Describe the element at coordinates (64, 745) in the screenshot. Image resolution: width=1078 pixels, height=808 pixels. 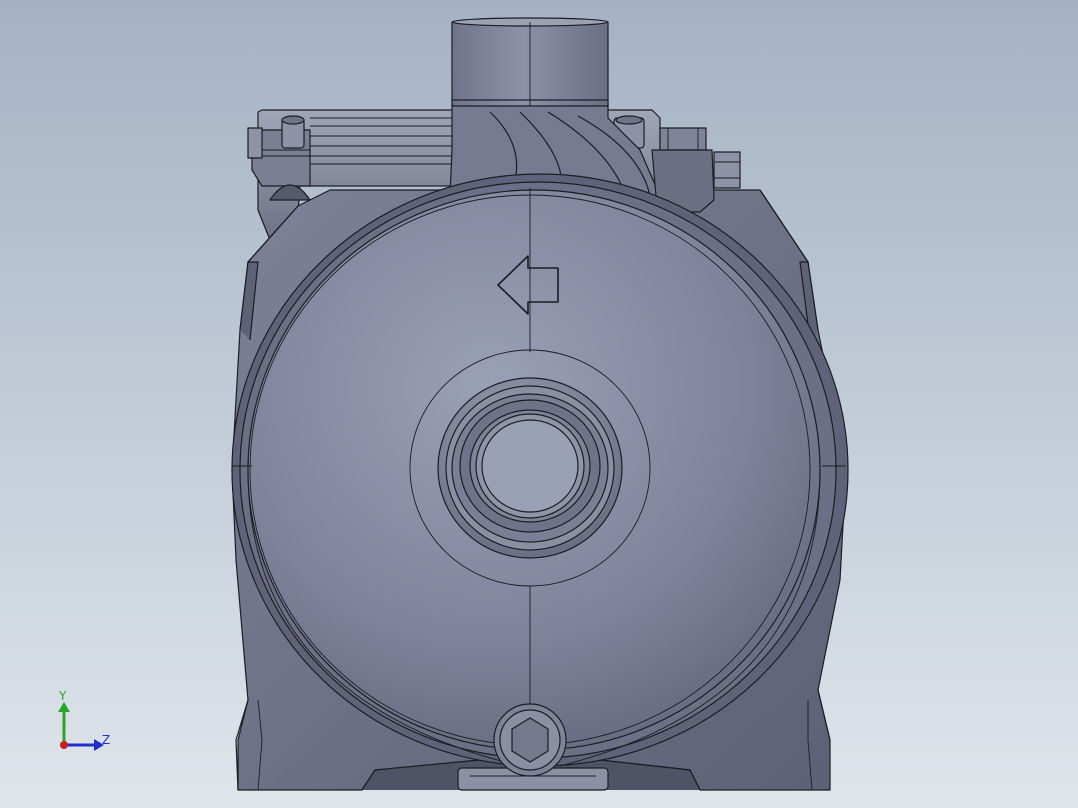
I see `triad-x-axis` at that location.